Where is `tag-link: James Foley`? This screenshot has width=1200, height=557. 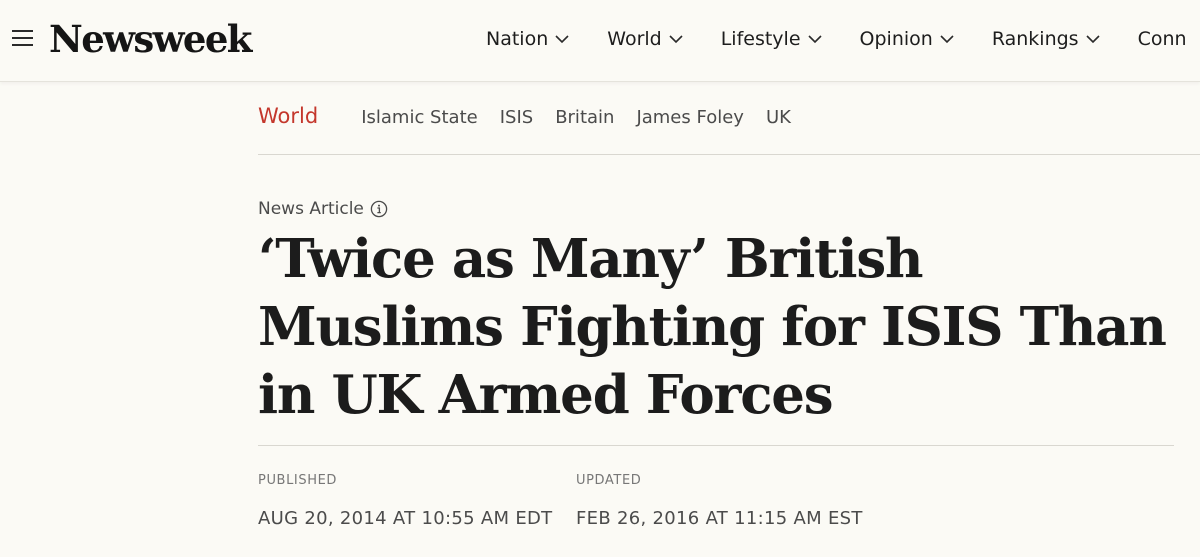 tag-link: James Foley is located at coordinates (690, 117).